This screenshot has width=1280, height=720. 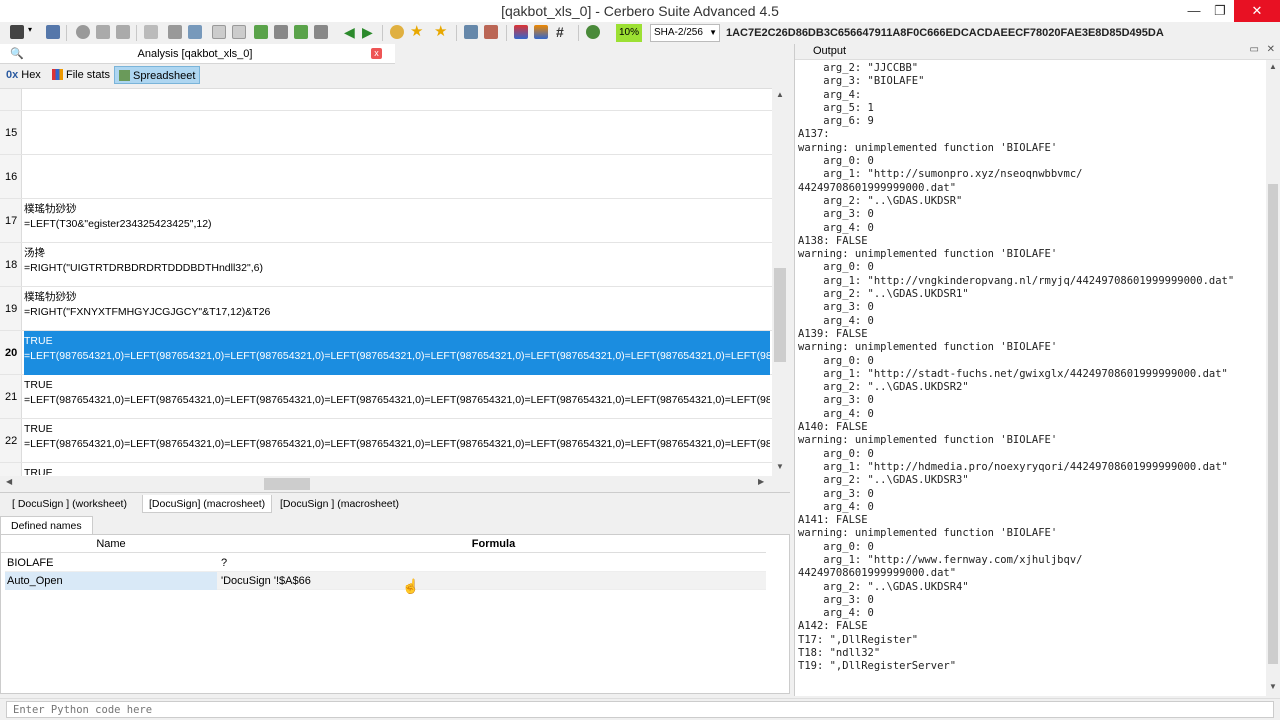 I want to click on sheet-tab-macrosheet-1: [DocuSign] (macrosheet), so click(x=207, y=504).